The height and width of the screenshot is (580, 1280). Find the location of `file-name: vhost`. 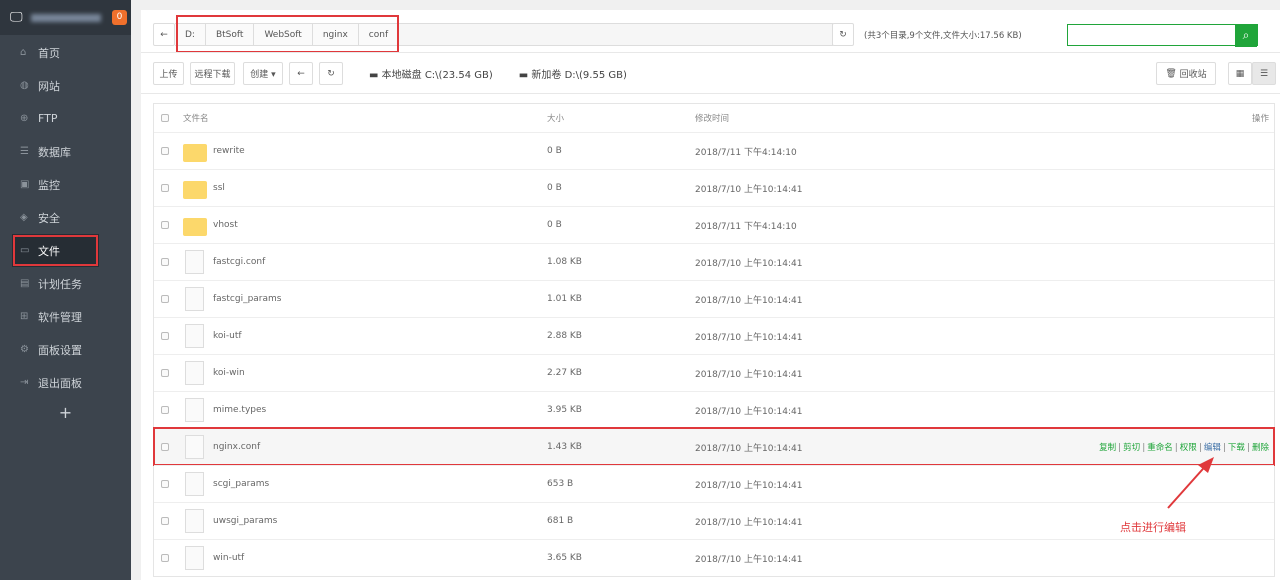

file-name: vhost is located at coordinates (225, 225).